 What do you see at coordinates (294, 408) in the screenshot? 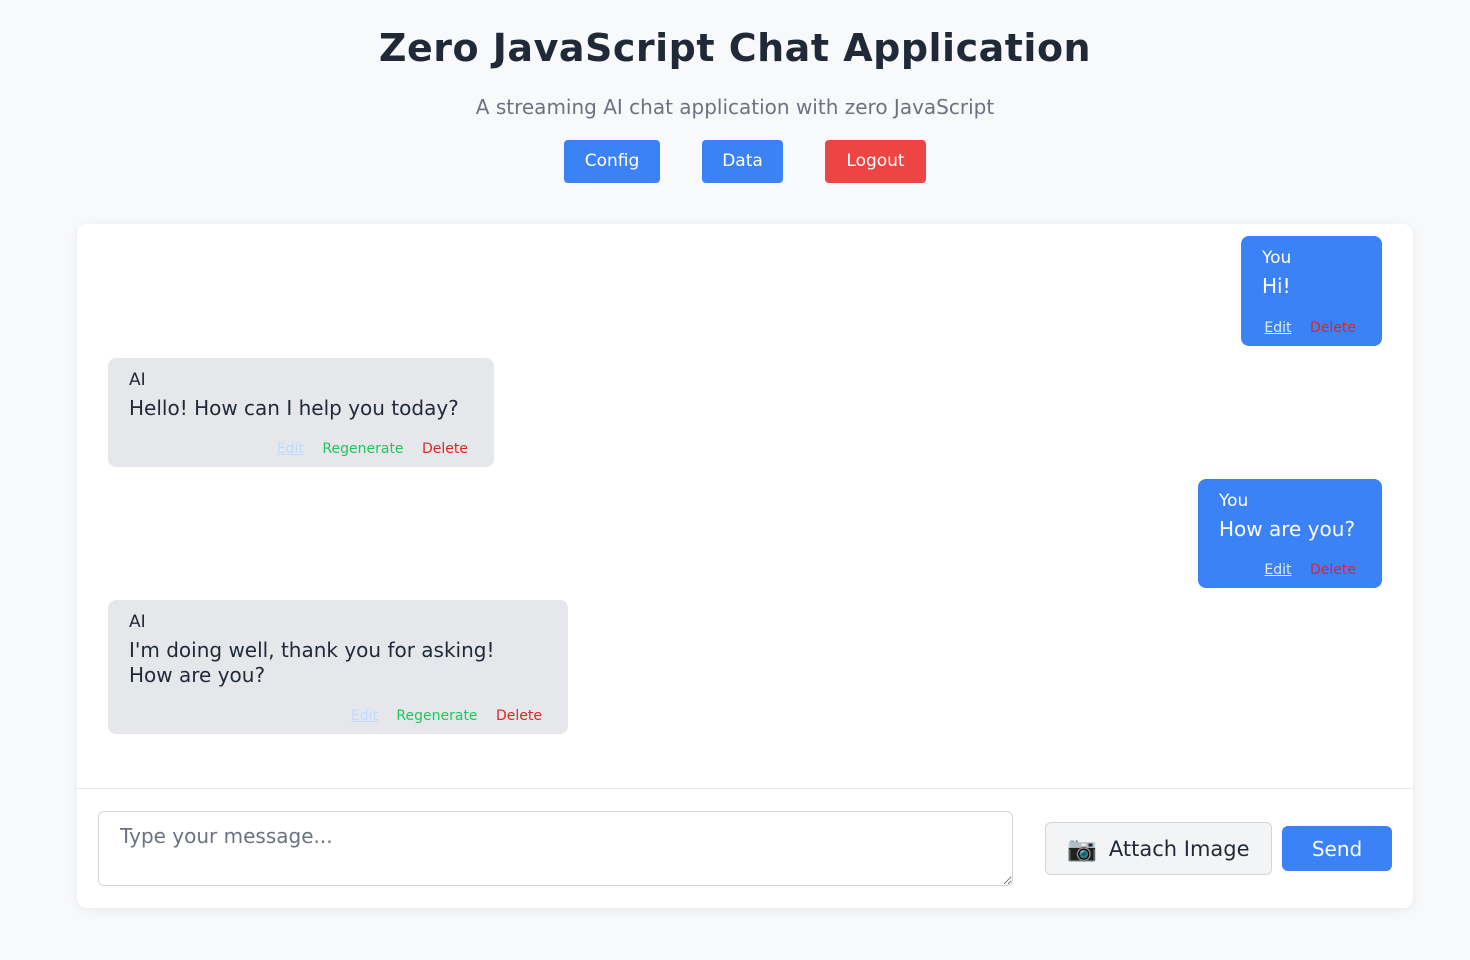
I see `message-text: Hello! How can I help you today?` at bounding box center [294, 408].